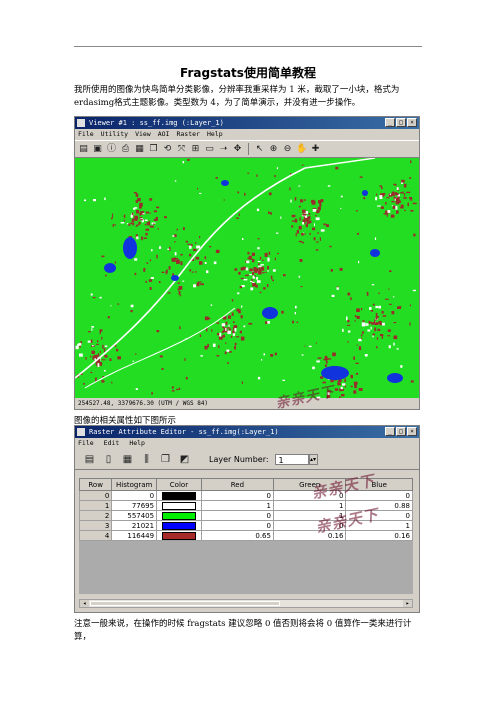 Image resolution: width=496 pixels, height=702 pixels. Describe the element at coordinates (237, 505) in the screenshot. I see `red-cell: 1` at that location.